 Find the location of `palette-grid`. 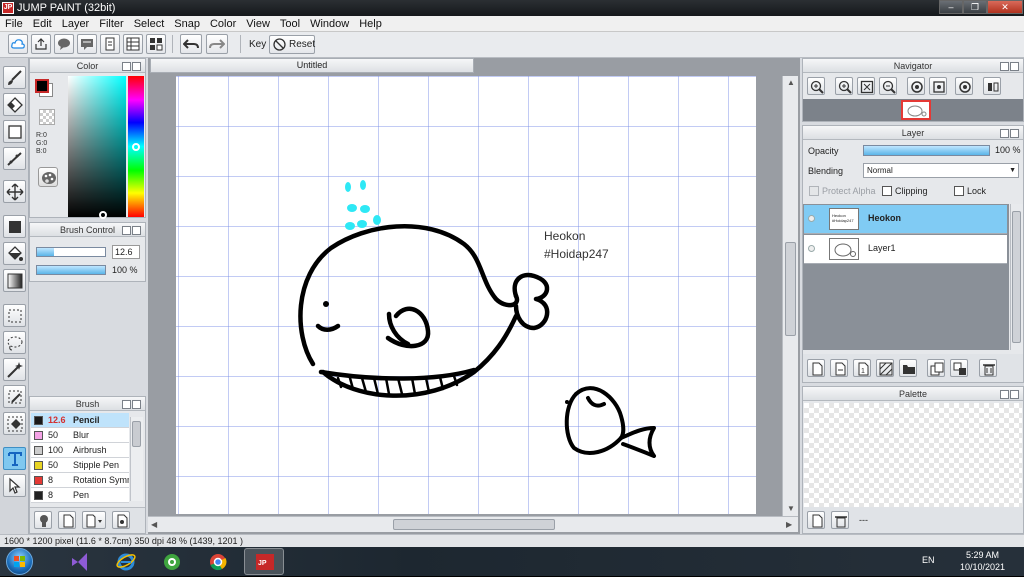

palette-grid is located at coordinates (913, 455).